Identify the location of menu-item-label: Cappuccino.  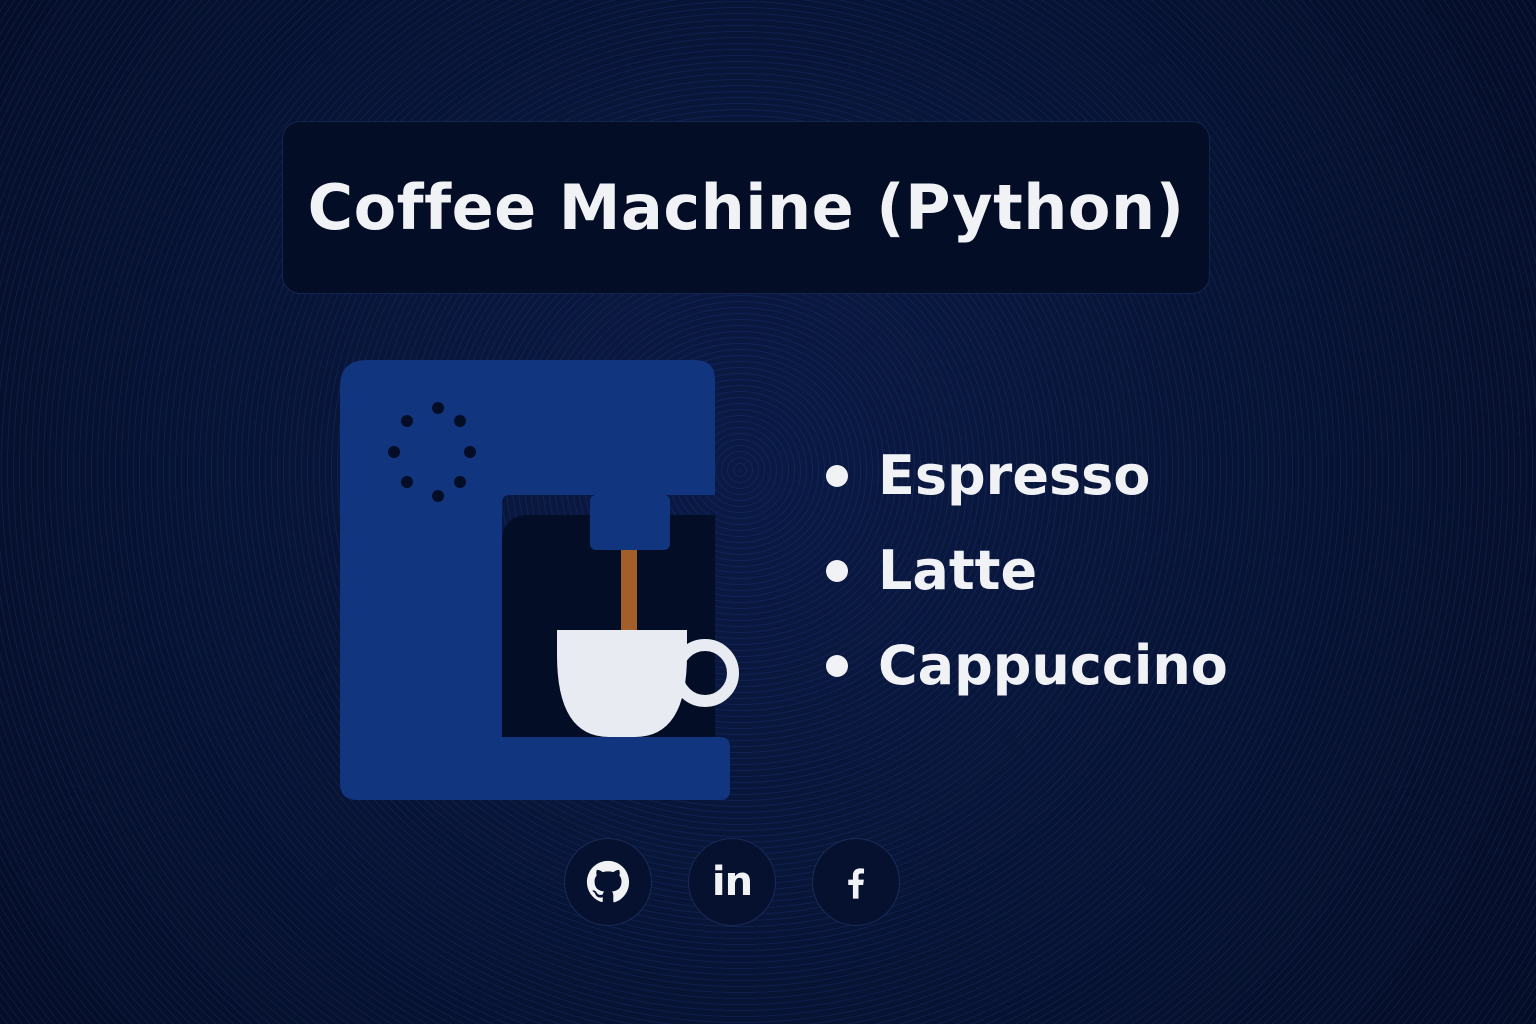
(1053, 665).